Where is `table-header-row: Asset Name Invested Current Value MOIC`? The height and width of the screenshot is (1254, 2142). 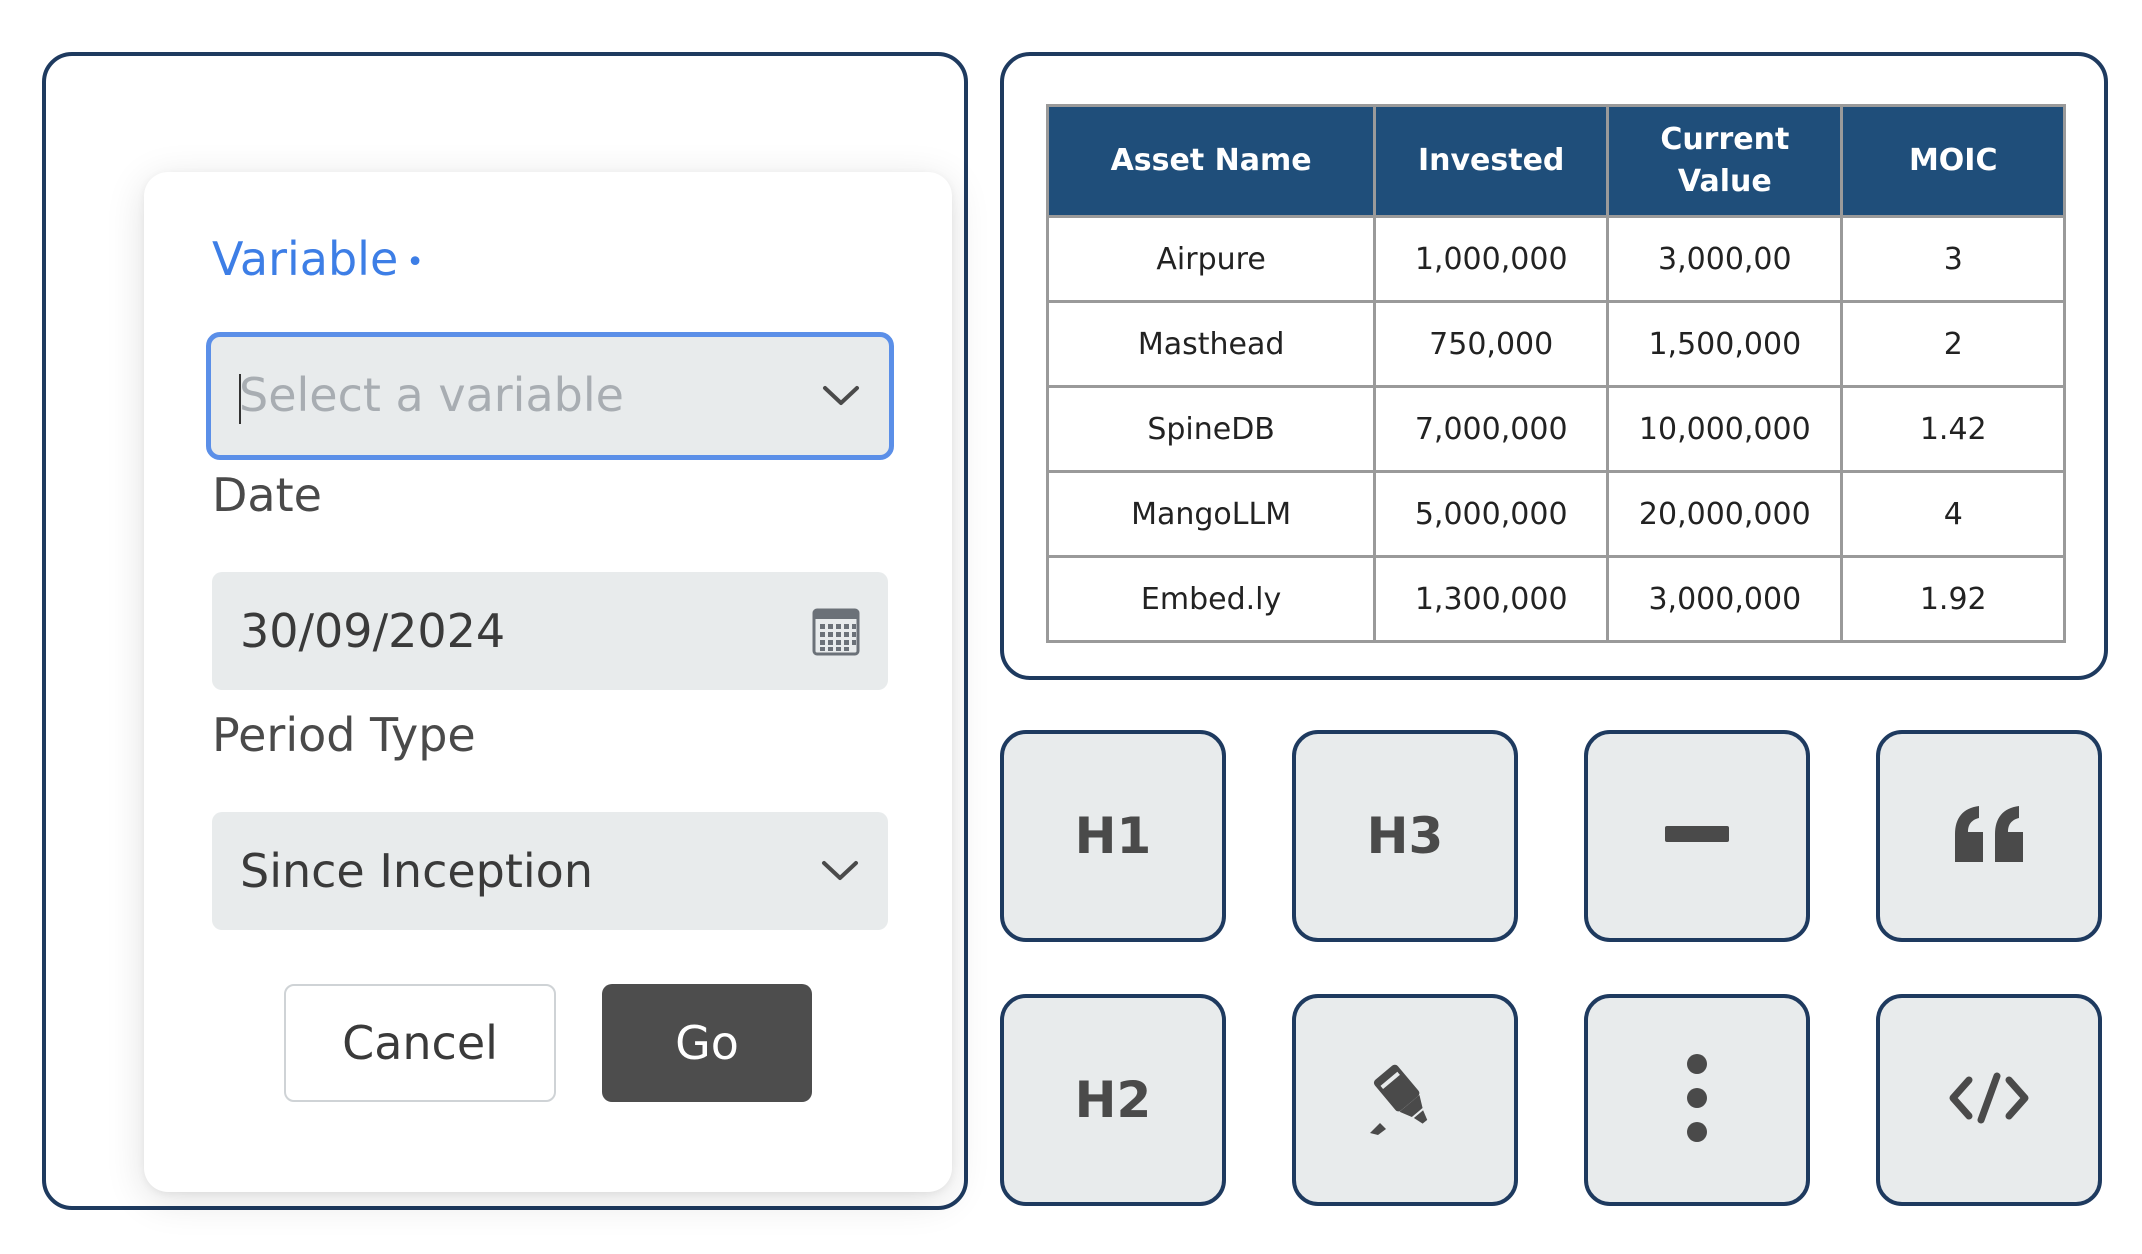
table-header-row: Asset Name Invested Current Value MOIC is located at coordinates (1555, 161).